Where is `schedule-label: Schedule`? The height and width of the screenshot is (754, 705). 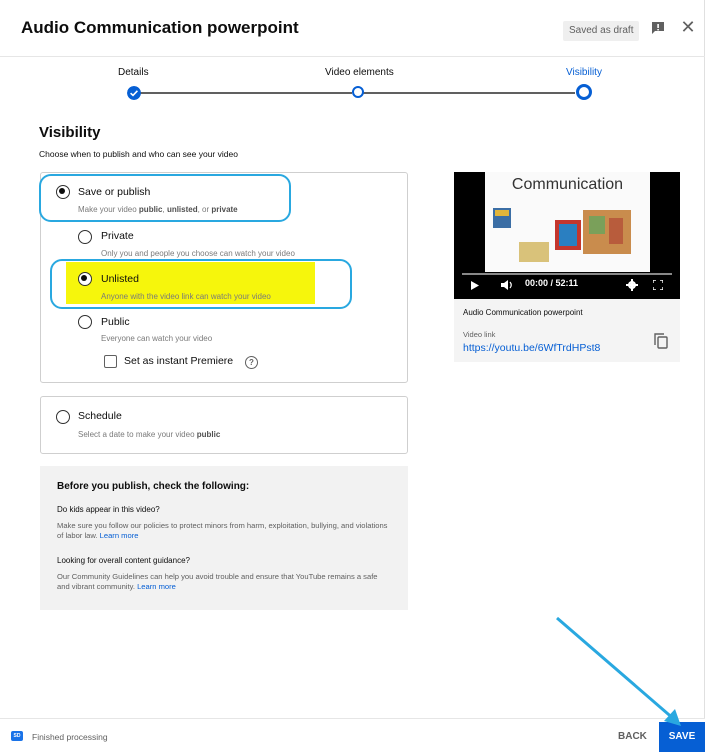 schedule-label: Schedule is located at coordinates (100, 416).